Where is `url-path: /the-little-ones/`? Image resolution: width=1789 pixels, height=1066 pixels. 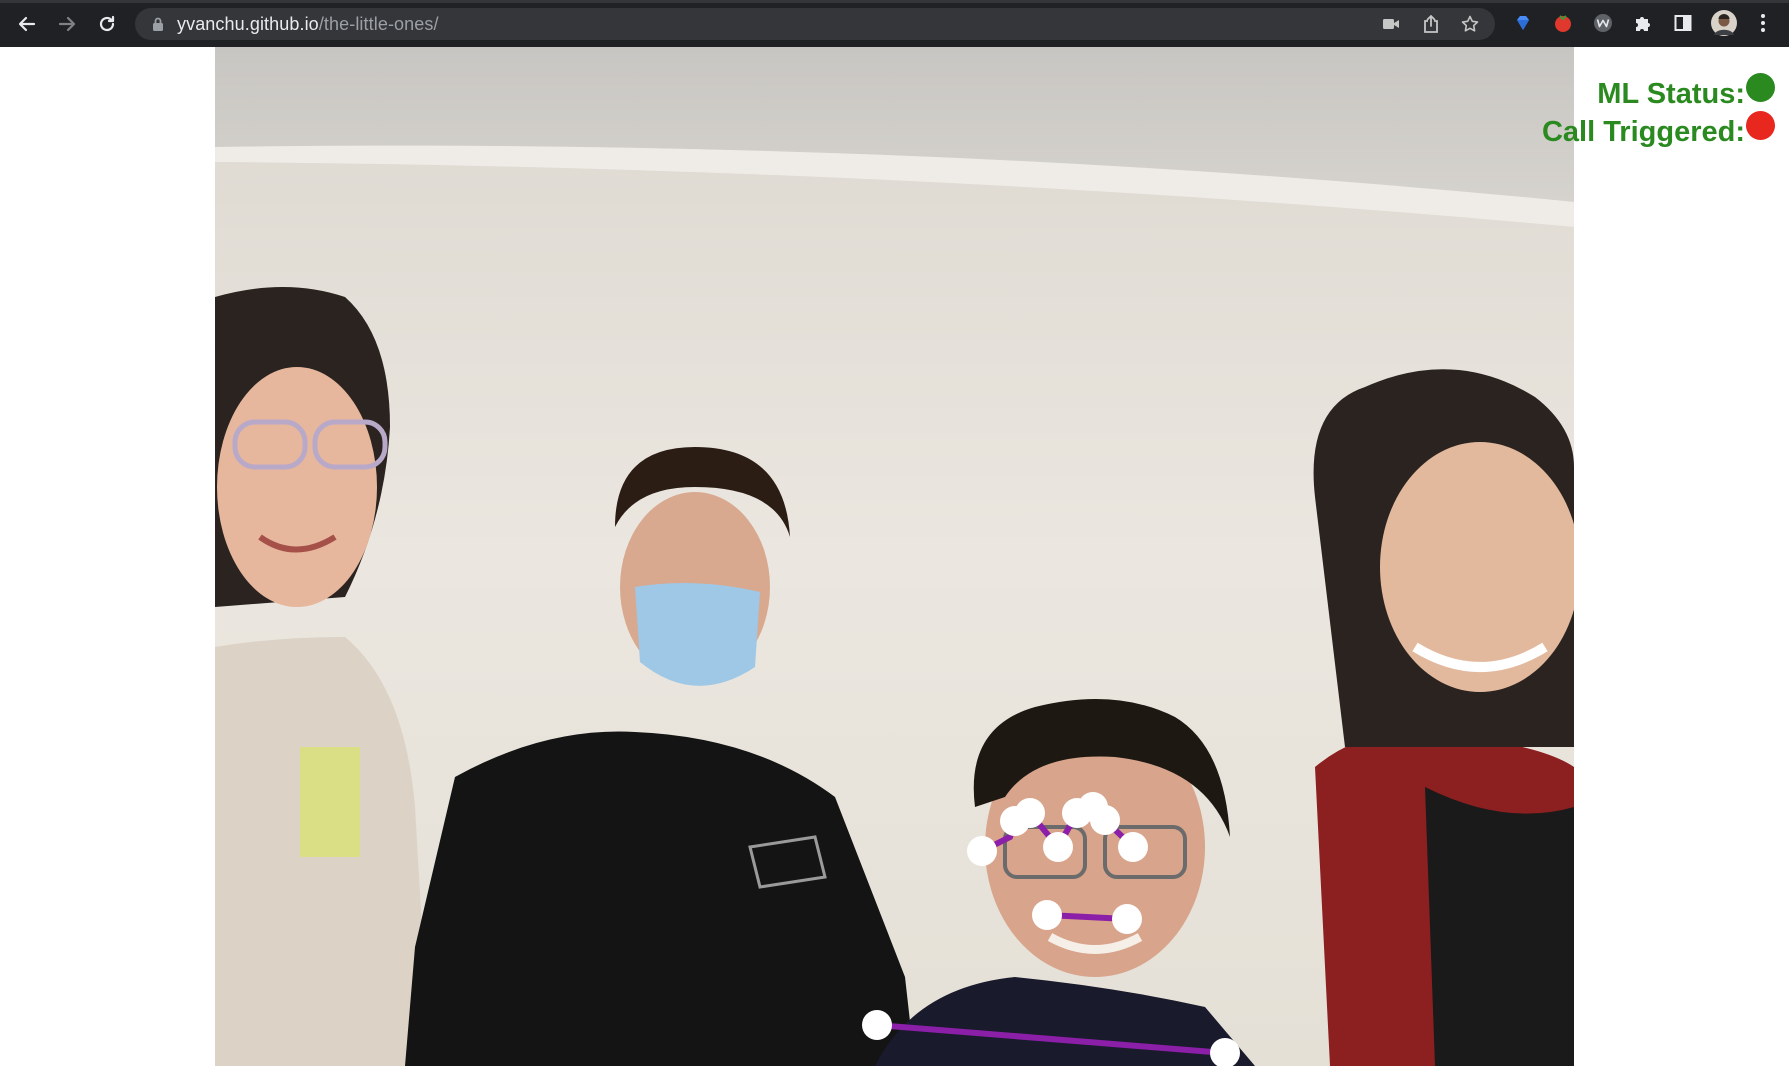 url-path: /the-little-ones/ is located at coordinates (378, 24).